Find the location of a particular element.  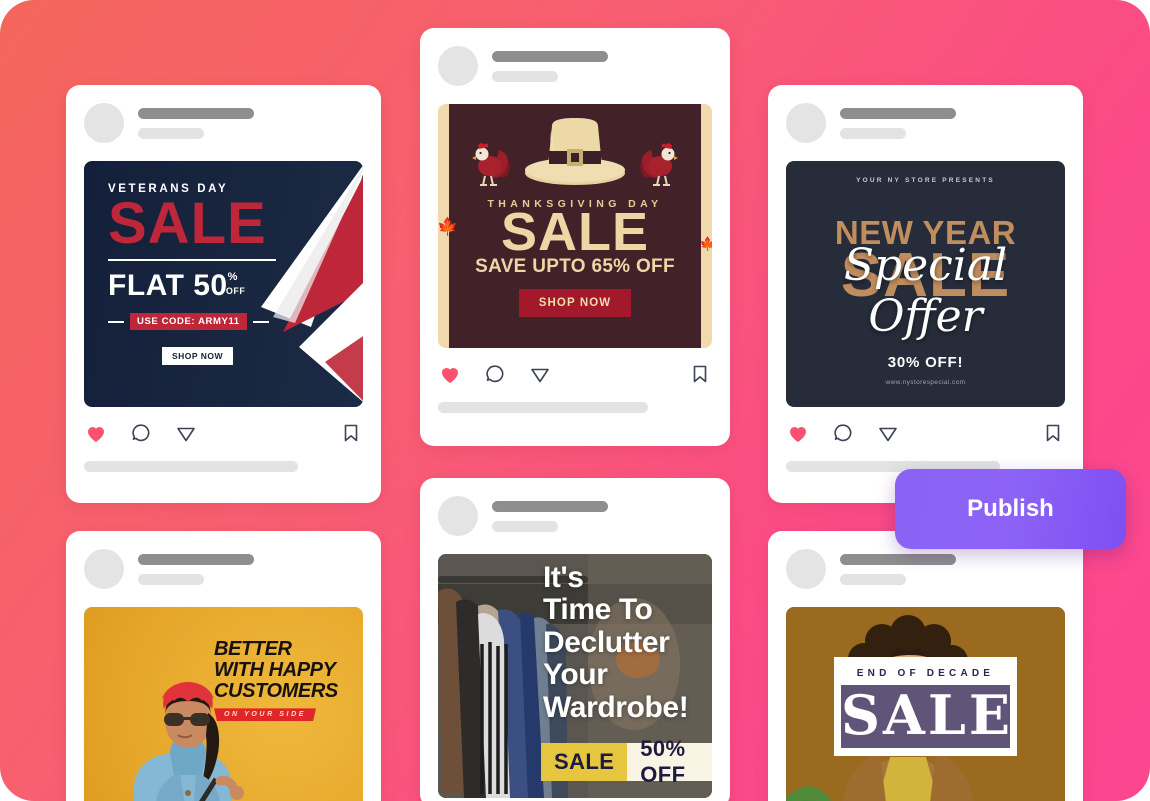

creative-script-overlay: Special Offer is located at coordinates (925, 291).